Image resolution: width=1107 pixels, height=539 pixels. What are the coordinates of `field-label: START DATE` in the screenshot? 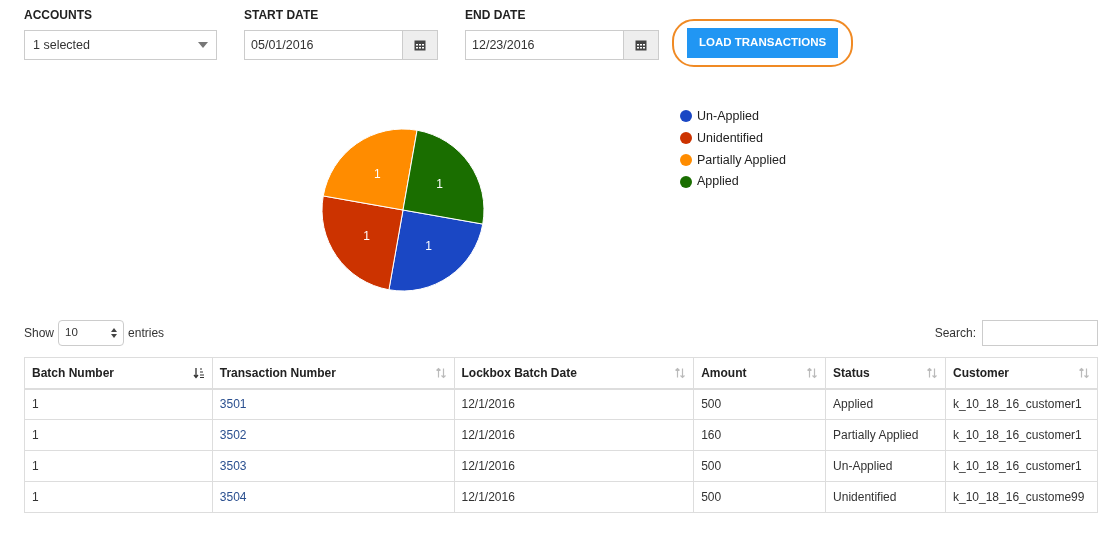 It's located at (282, 15).